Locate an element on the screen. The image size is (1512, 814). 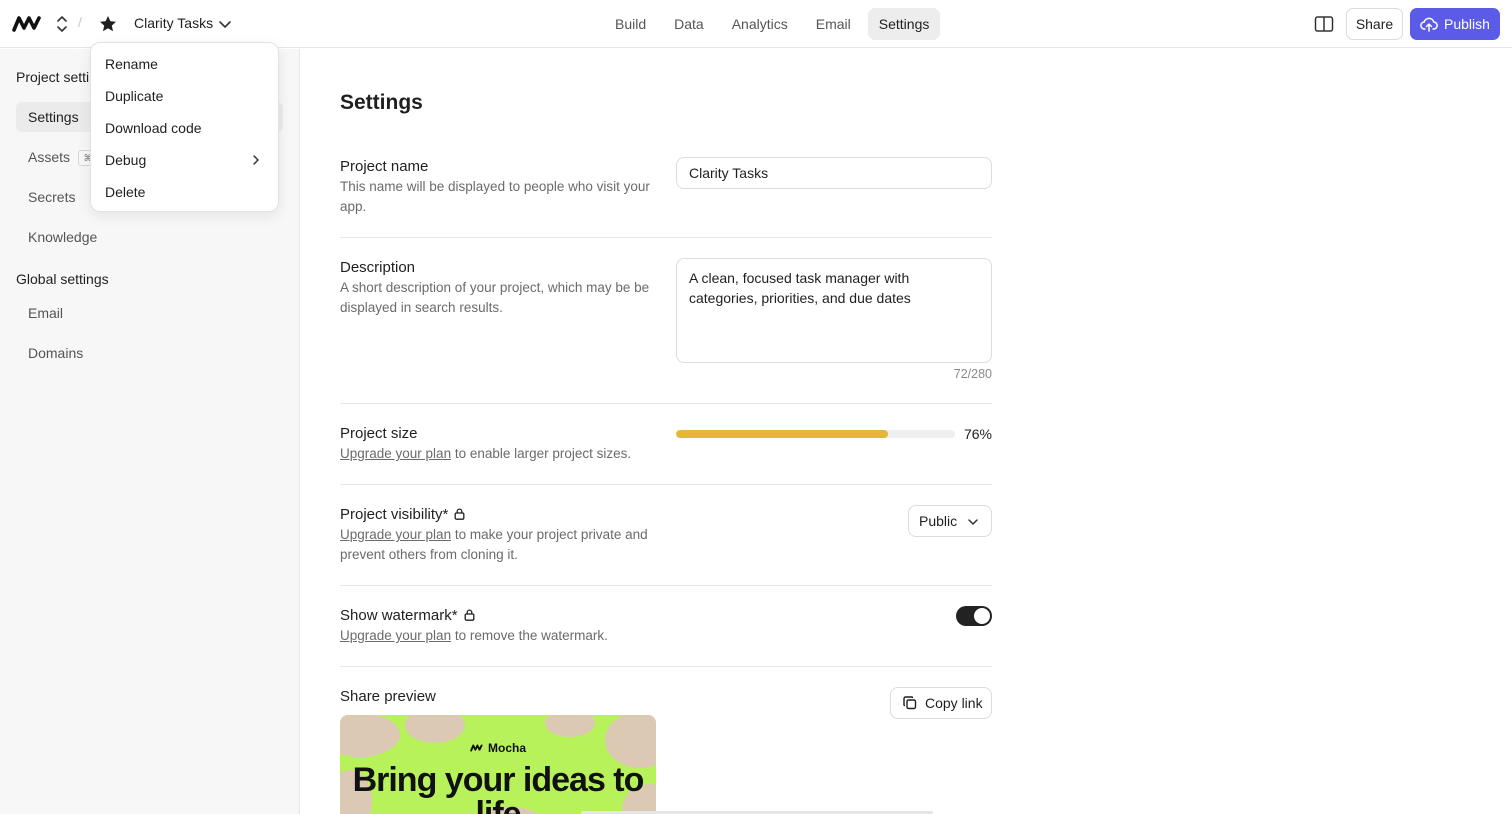
publish-button: Publish is located at coordinates (1455, 24).